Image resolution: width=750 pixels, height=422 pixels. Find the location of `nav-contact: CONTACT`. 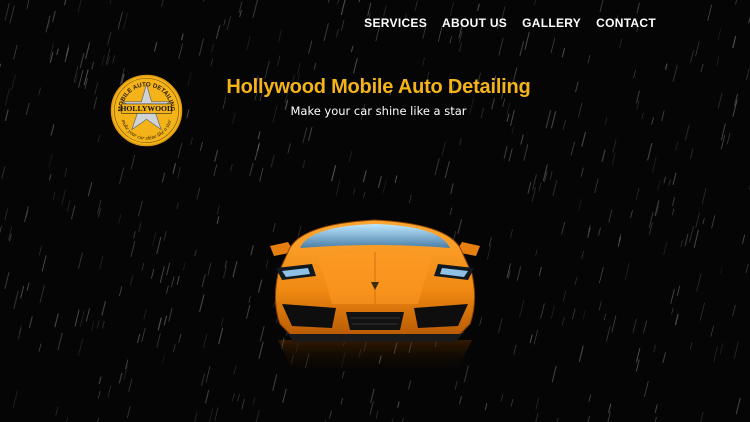

nav-contact: CONTACT is located at coordinates (626, 23).